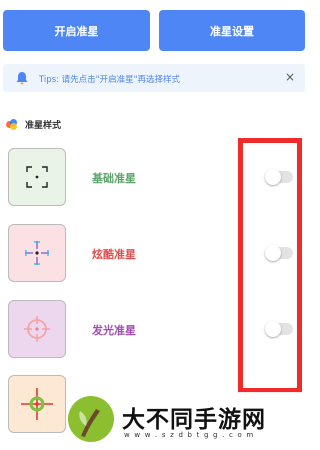 Image resolution: width=320 pixels, height=450 pixels. Describe the element at coordinates (89, 423) in the screenshot. I see `leaf-logo-graphic` at that location.